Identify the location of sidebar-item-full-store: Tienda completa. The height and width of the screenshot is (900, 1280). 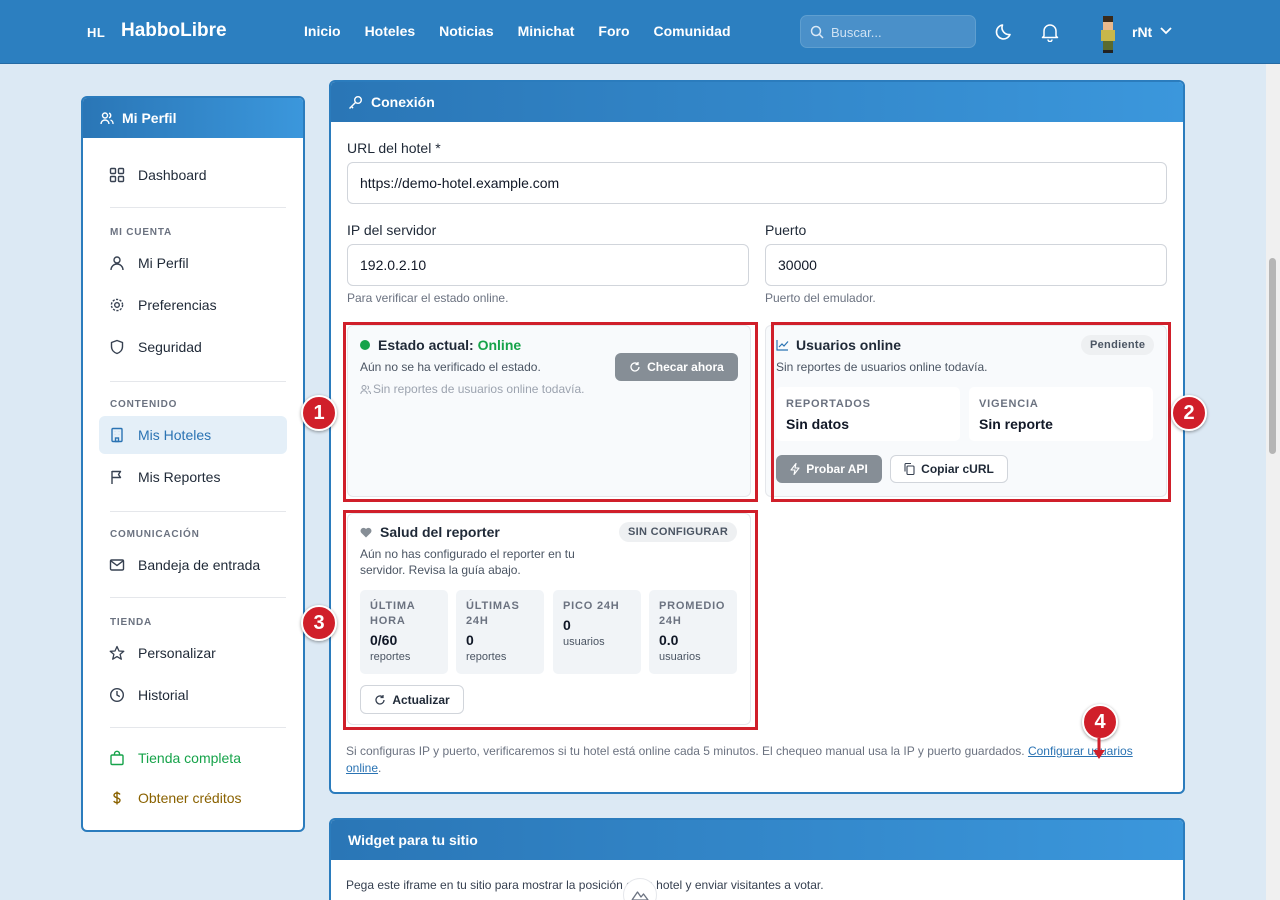
(193, 758).